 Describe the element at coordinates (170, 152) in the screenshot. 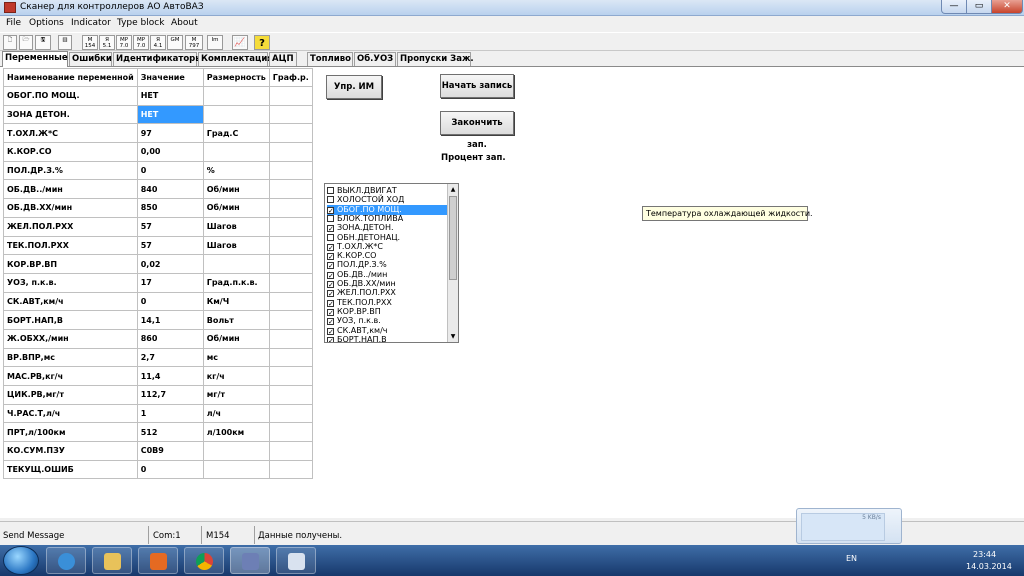

I see `variable-value-cell: 0,00` at that location.